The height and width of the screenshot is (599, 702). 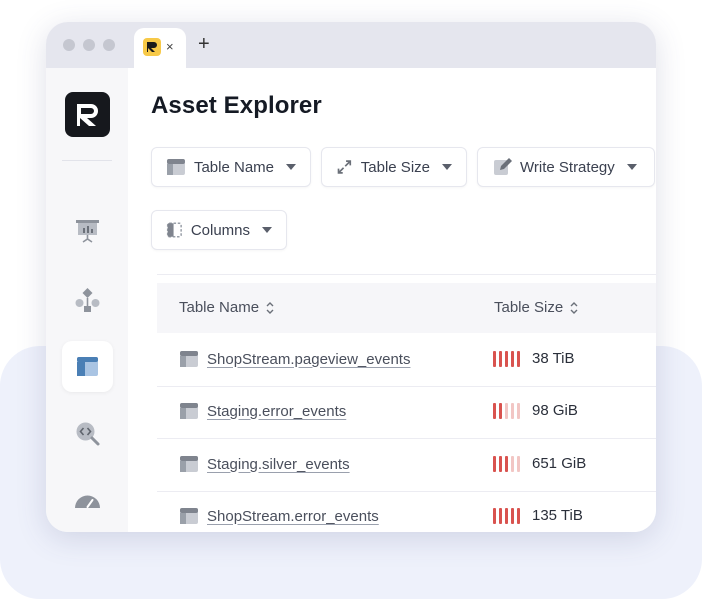 I want to click on table-header: Table Name Table Size, so click(x=406, y=308).